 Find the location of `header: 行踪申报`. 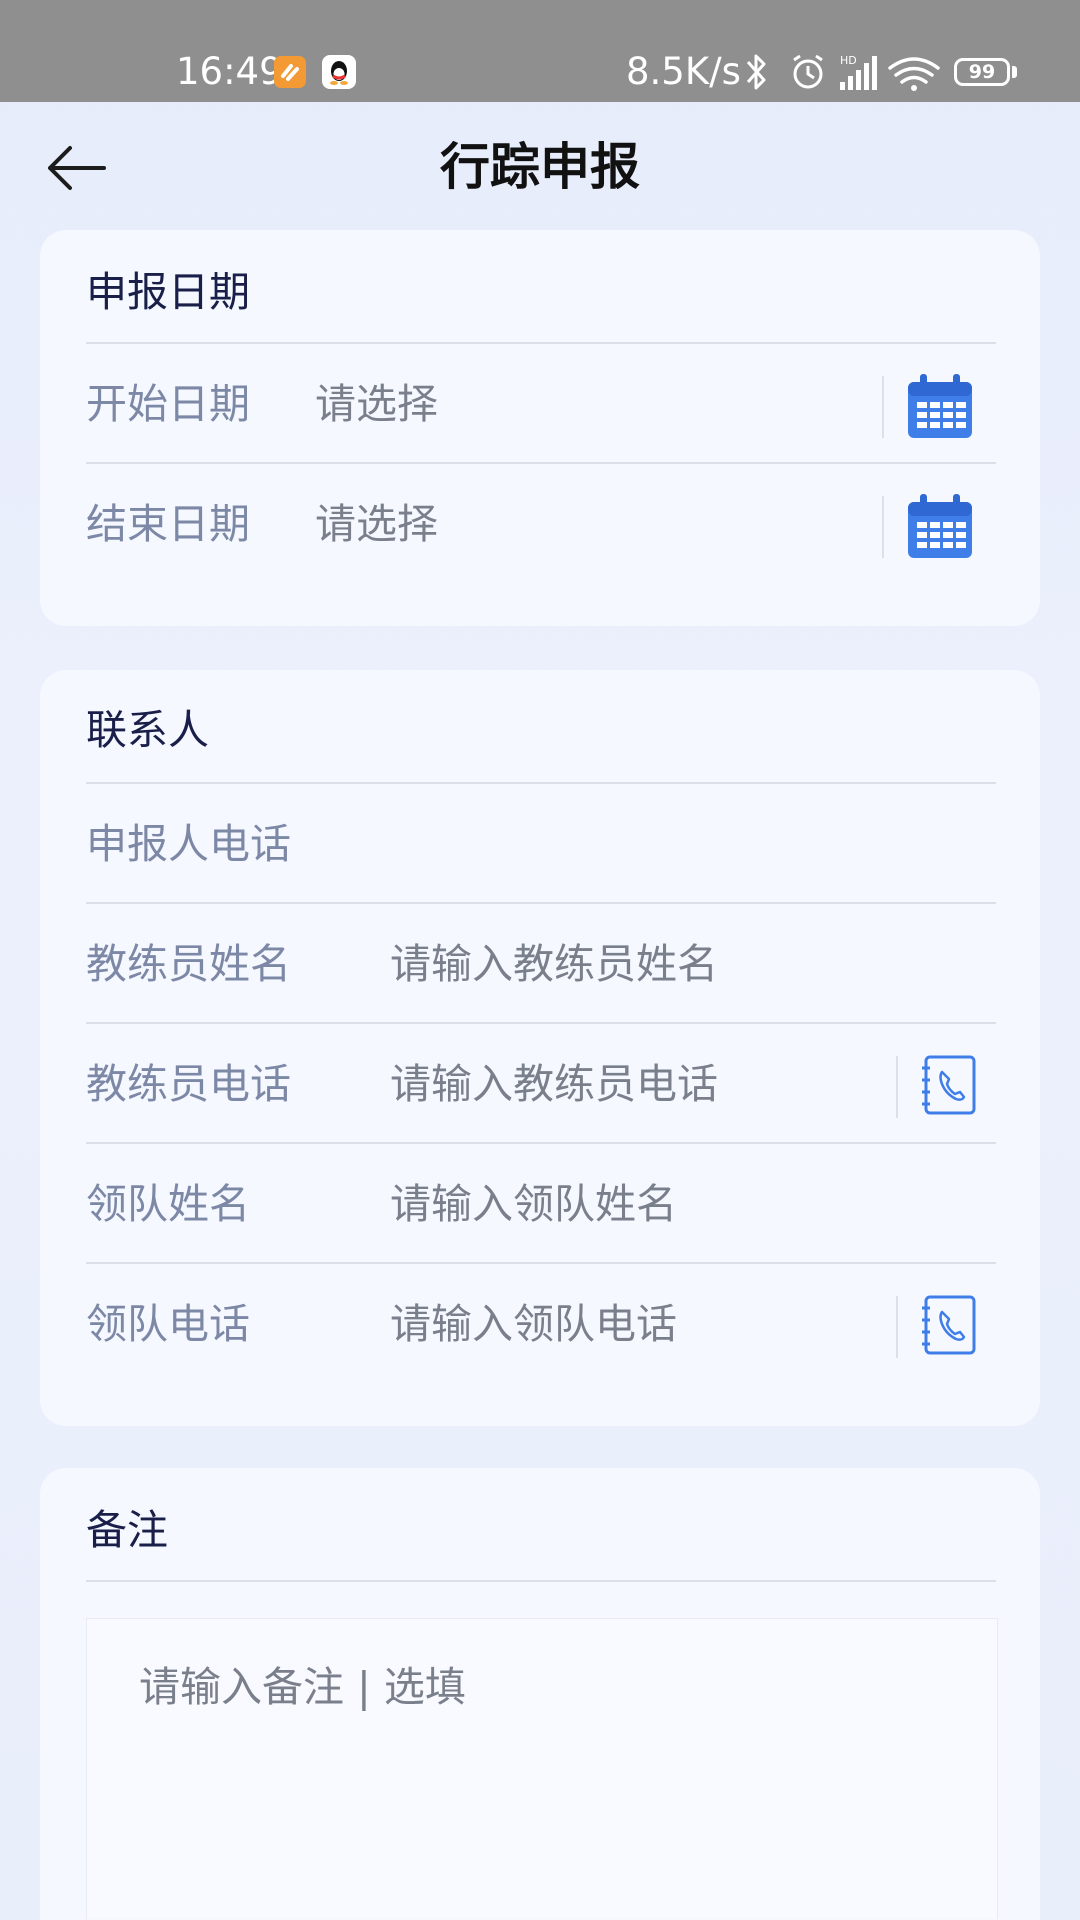

header: 行踪申报 is located at coordinates (540, 167).